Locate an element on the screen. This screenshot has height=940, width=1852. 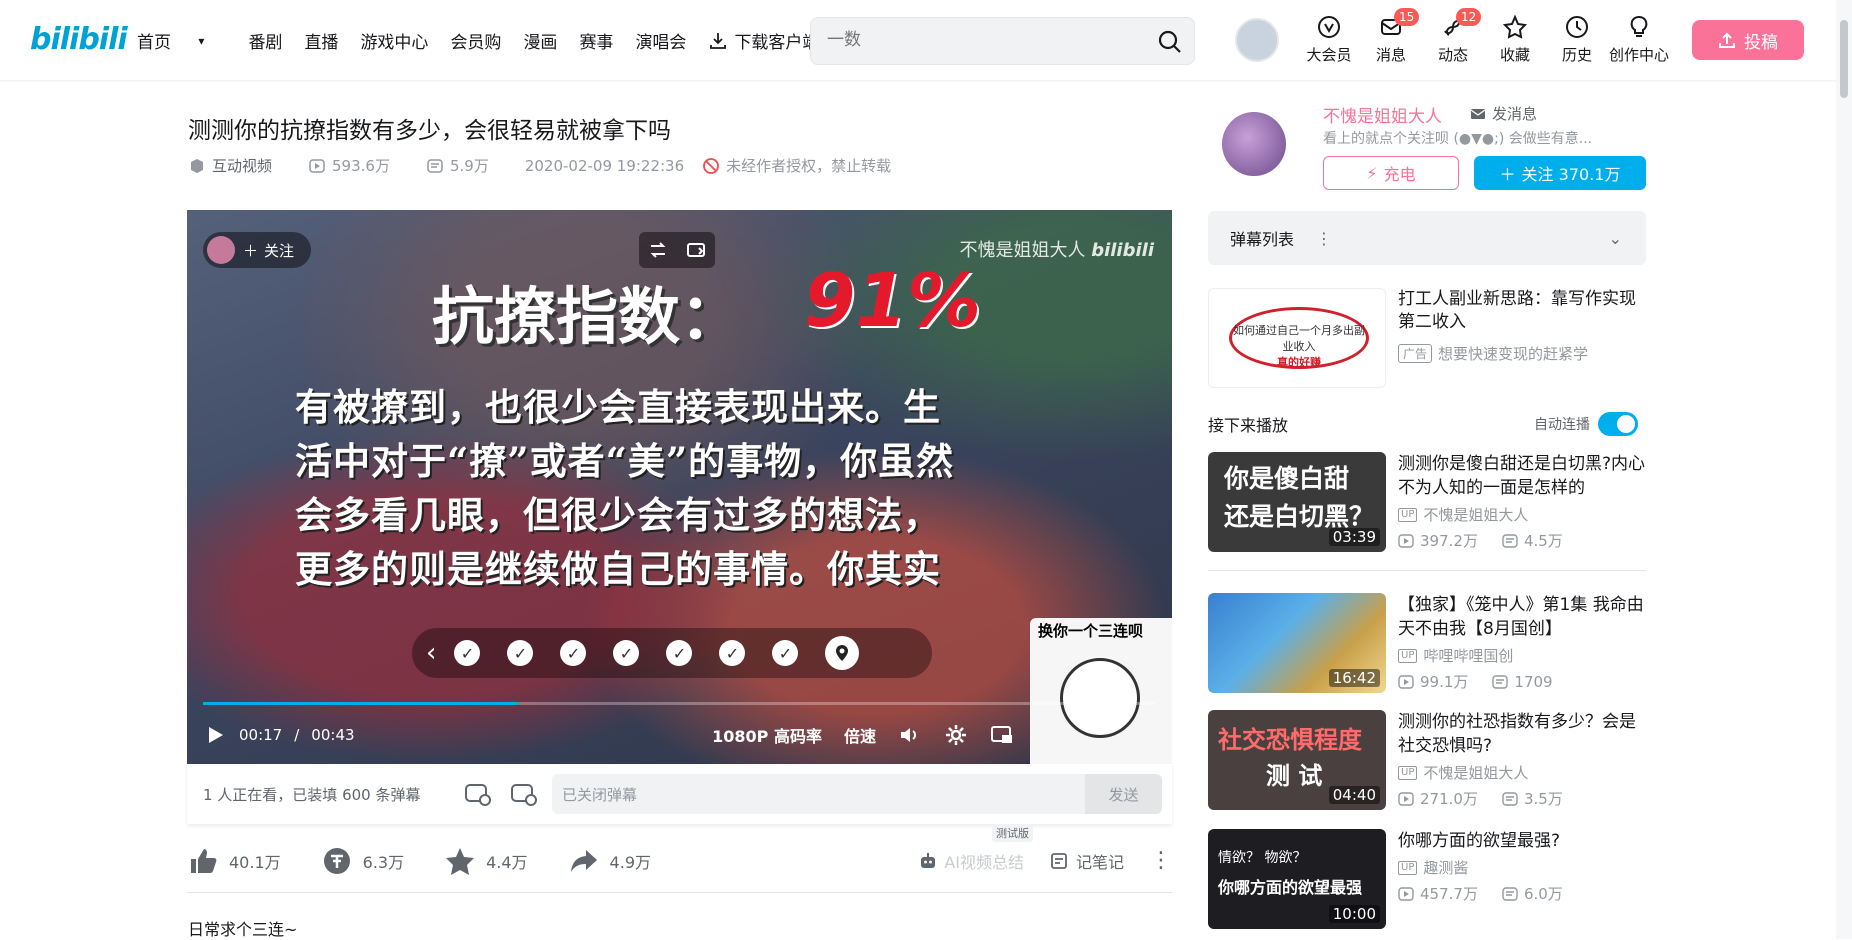
dynamic-badge: 12 is located at coordinates (1469, 17).